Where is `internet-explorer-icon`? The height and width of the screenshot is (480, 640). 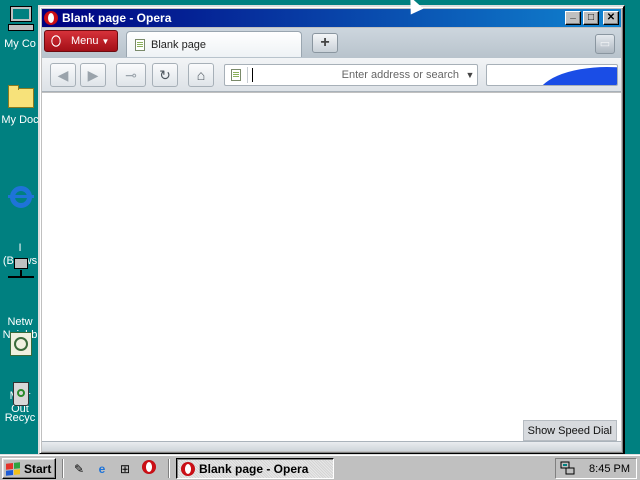
internet-explorer-icon is located at coordinates (20, 198).